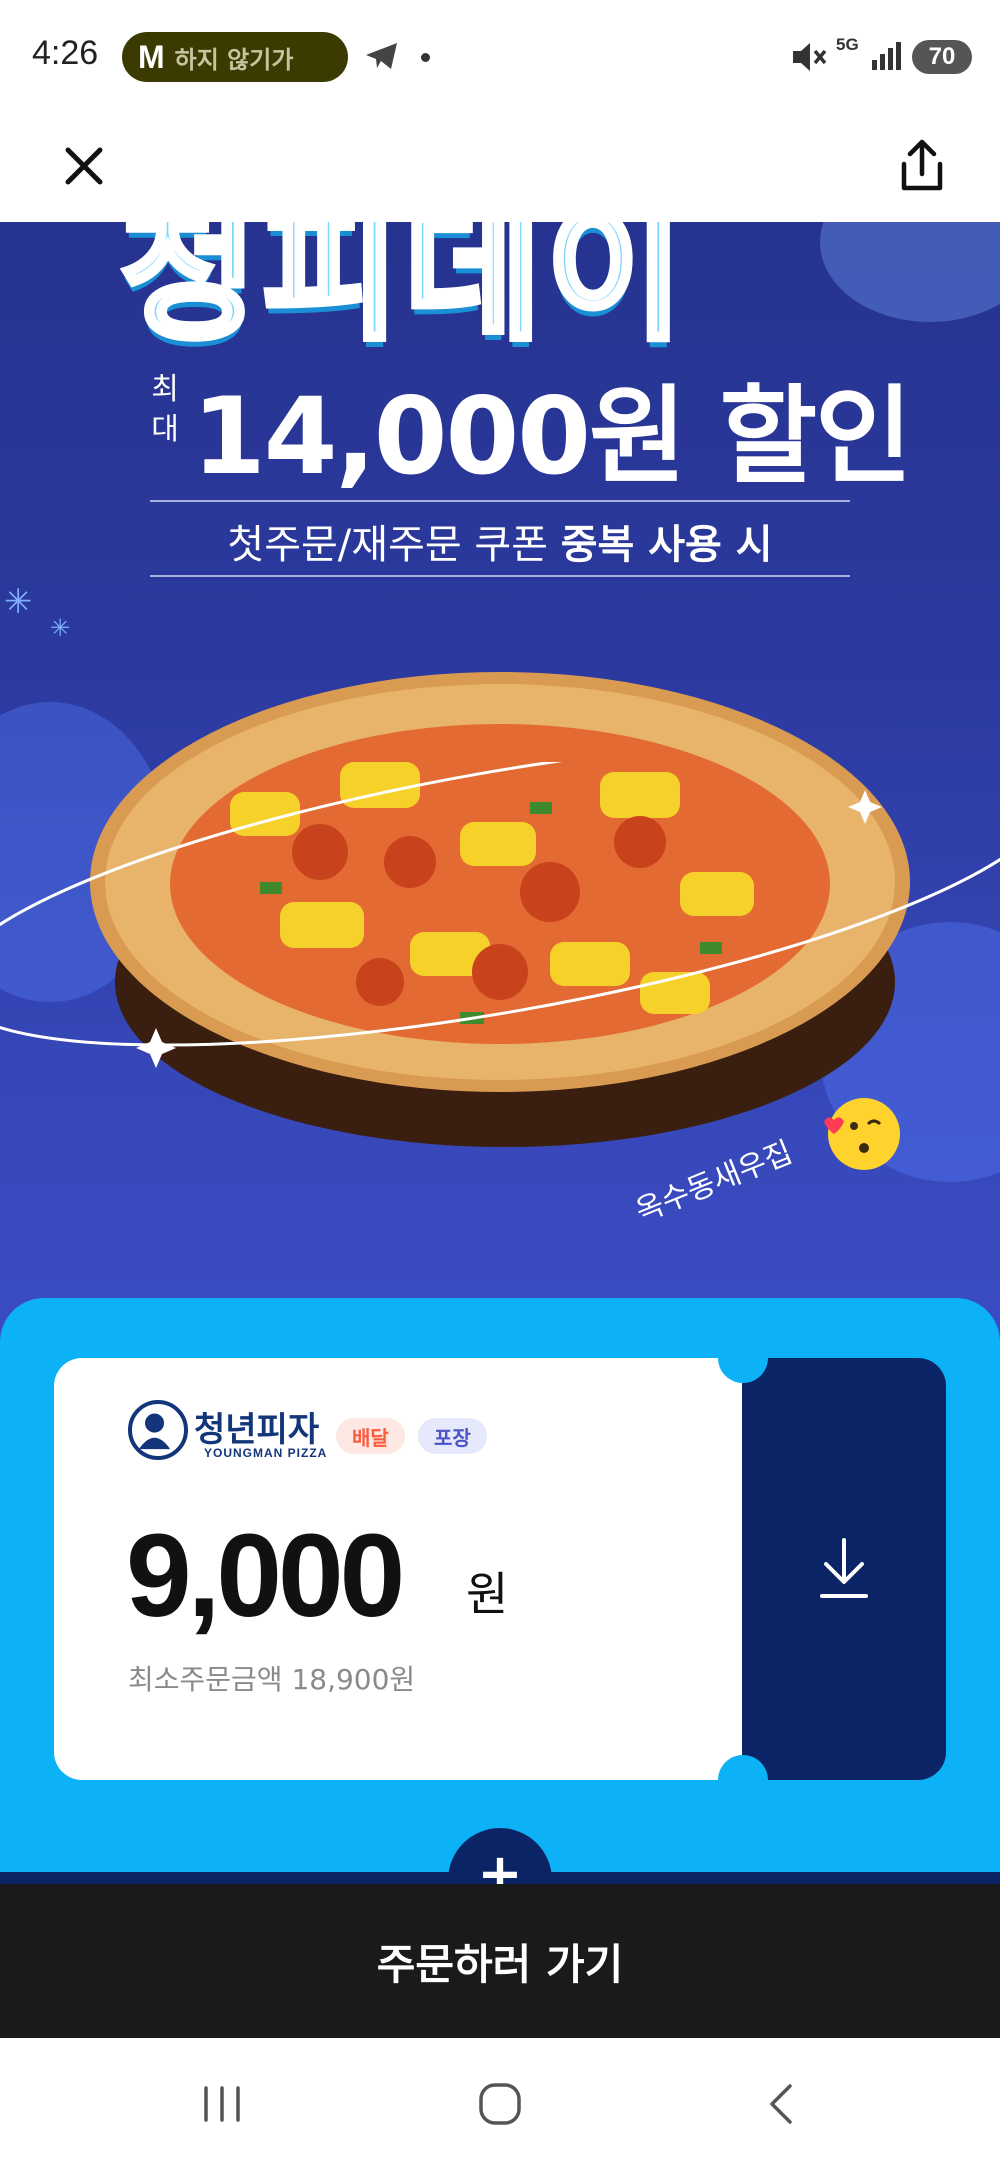 The width and height of the screenshot is (1000, 2167). What do you see at coordinates (266, 1453) in the screenshot?
I see `brand-sub: YOUNGMAN PIZZA` at bounding box center [266, 1453].